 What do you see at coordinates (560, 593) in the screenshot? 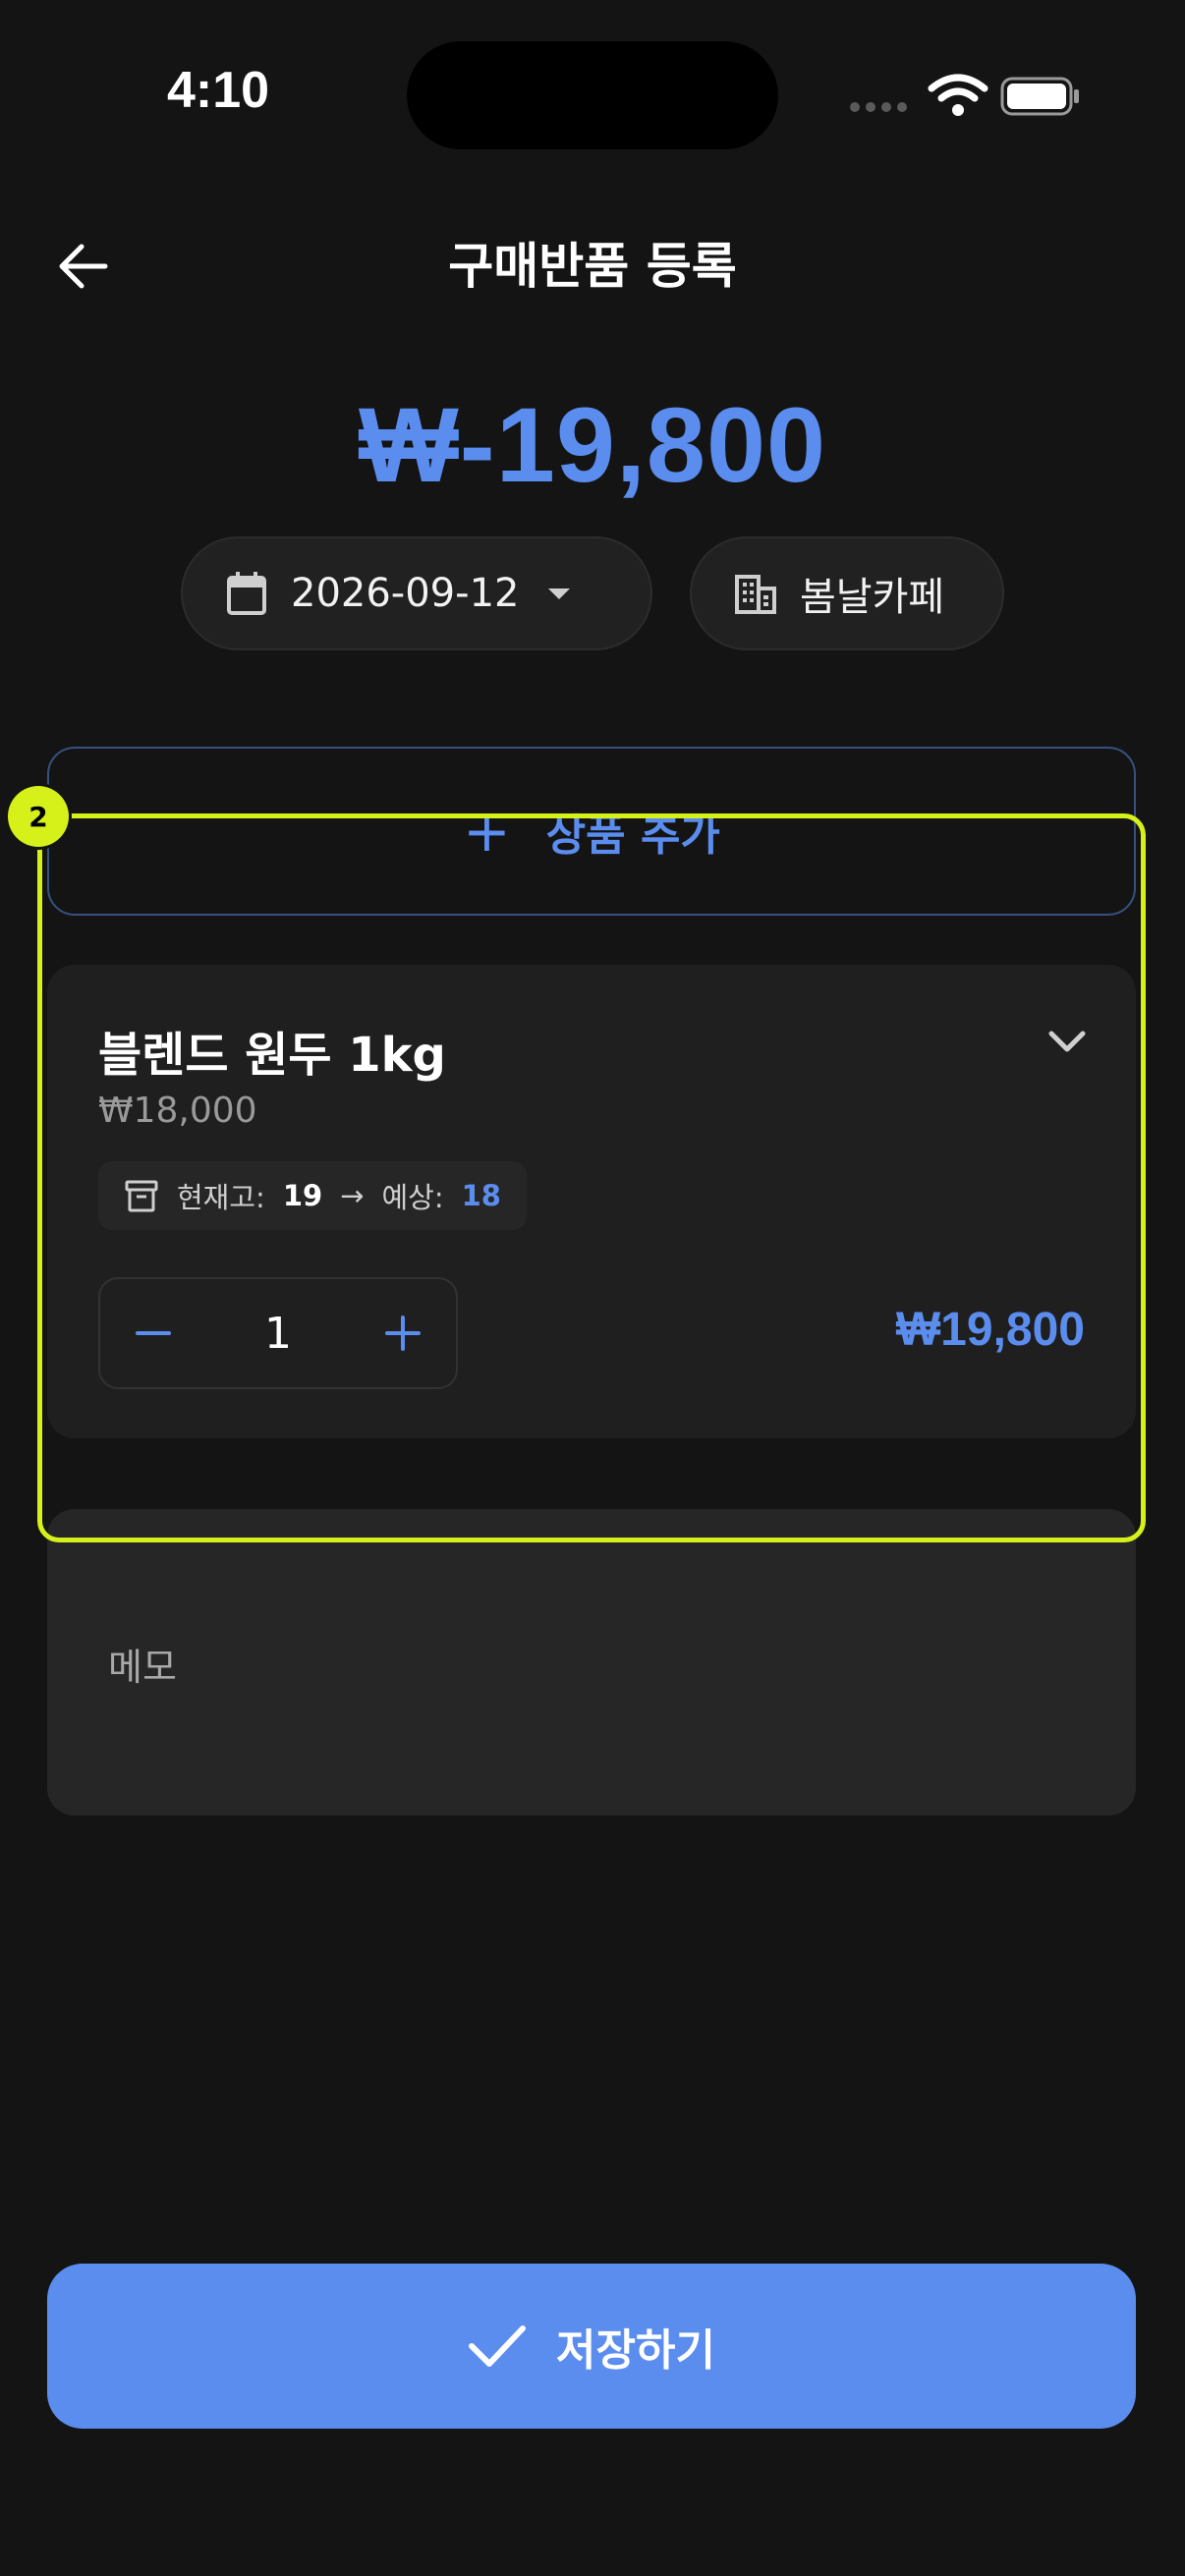
I see `dropdown-caret-icon` at bounding box center [560, 593].